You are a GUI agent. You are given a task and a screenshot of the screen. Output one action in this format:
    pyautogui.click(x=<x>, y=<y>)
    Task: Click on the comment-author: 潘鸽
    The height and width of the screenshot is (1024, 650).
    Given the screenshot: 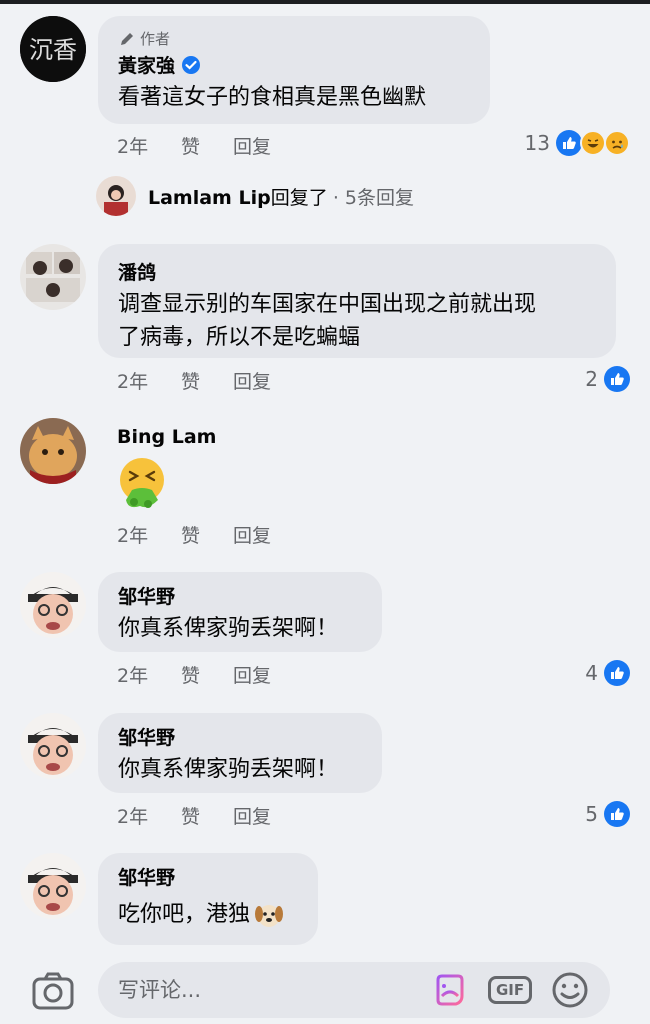 What is the action you would take?
    pyautogui.click(x=358, y=271)
    